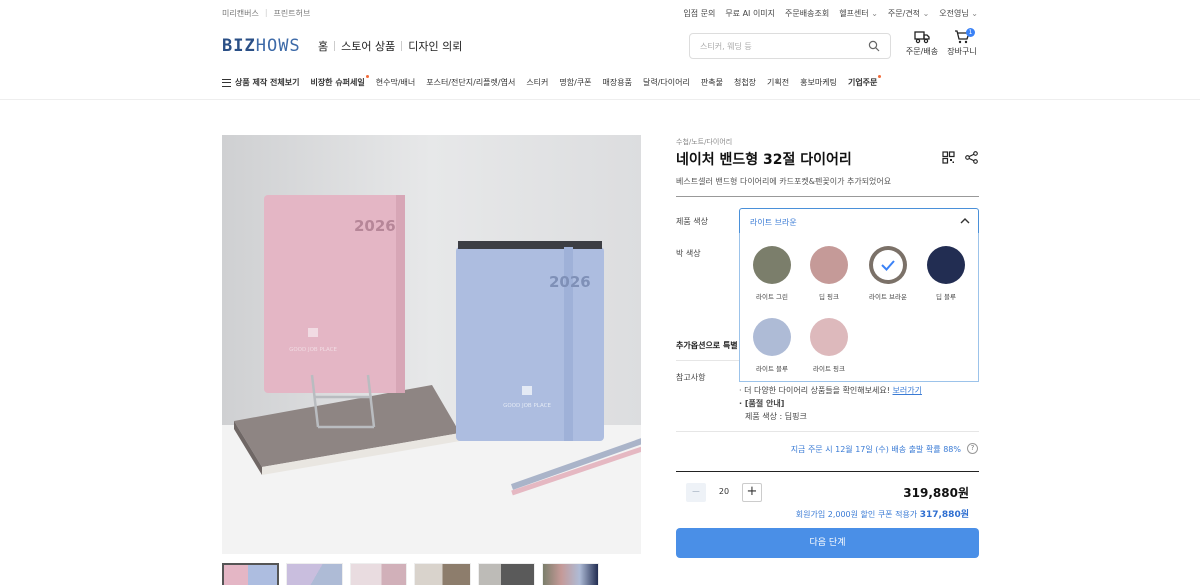 The height and width of the screenshot is (585, 1200). Describe the element at coordinates (858, 13) in the screenshot. I see `menu-help-center: 헬프센터` at that location.